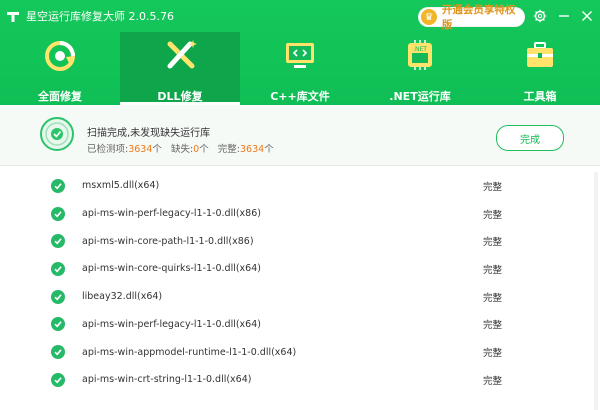  I want to click on nav-label: 全面修复, so click(60, 96).